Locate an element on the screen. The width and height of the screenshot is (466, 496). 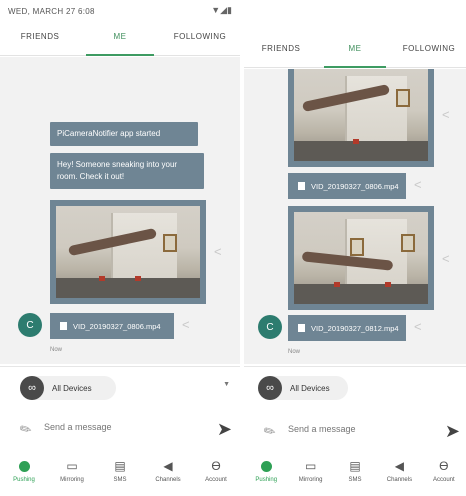
file-attachment: VID_20190327_0812.mp4 is located at coordinates (347, 328).